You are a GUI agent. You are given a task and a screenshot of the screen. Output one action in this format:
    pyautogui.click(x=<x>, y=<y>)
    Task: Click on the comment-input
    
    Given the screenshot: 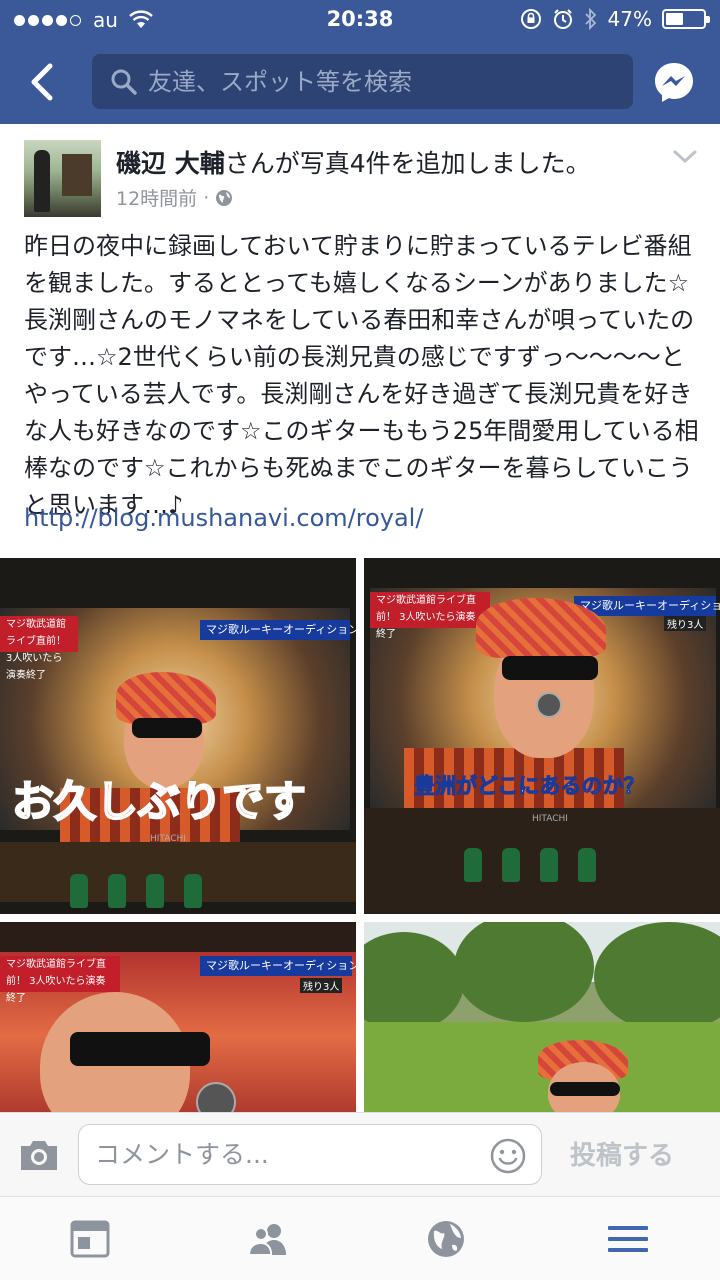 What is the action you would take?
    pyautogui.click(x=290, y=1154)
    